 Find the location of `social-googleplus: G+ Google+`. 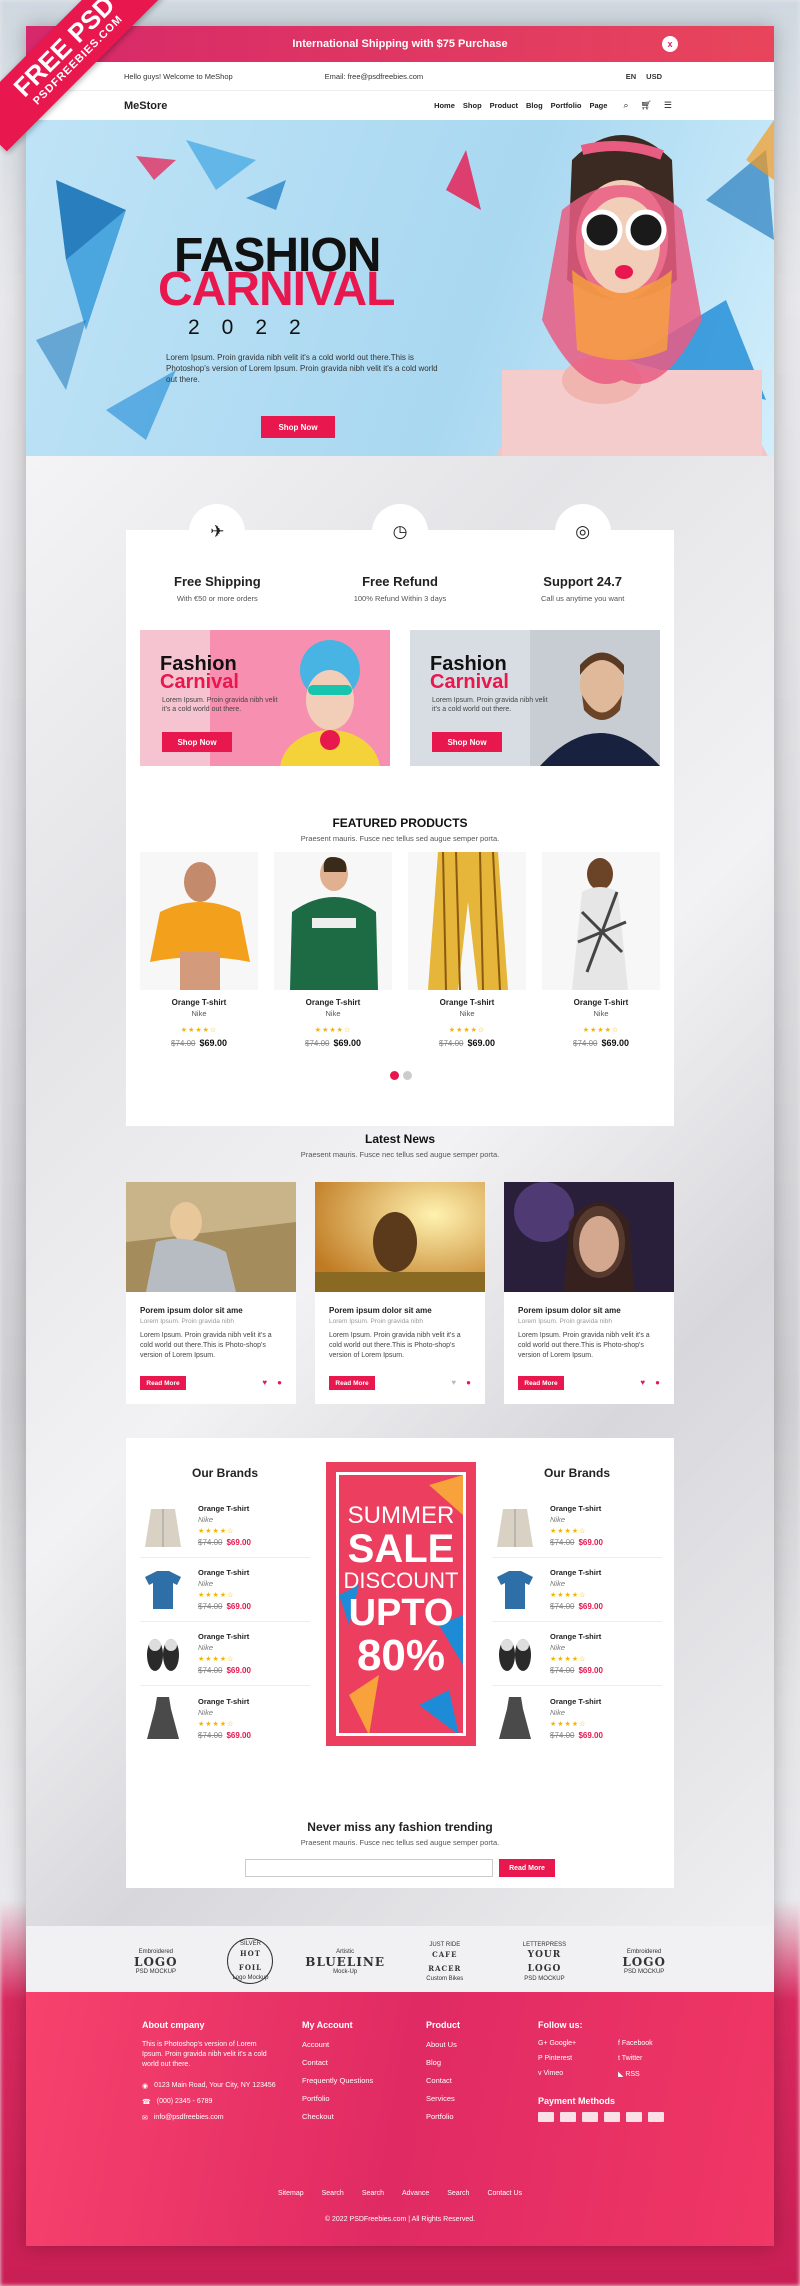

social-googleplus: G+ Google+ is located at coordinates (578, 2043).